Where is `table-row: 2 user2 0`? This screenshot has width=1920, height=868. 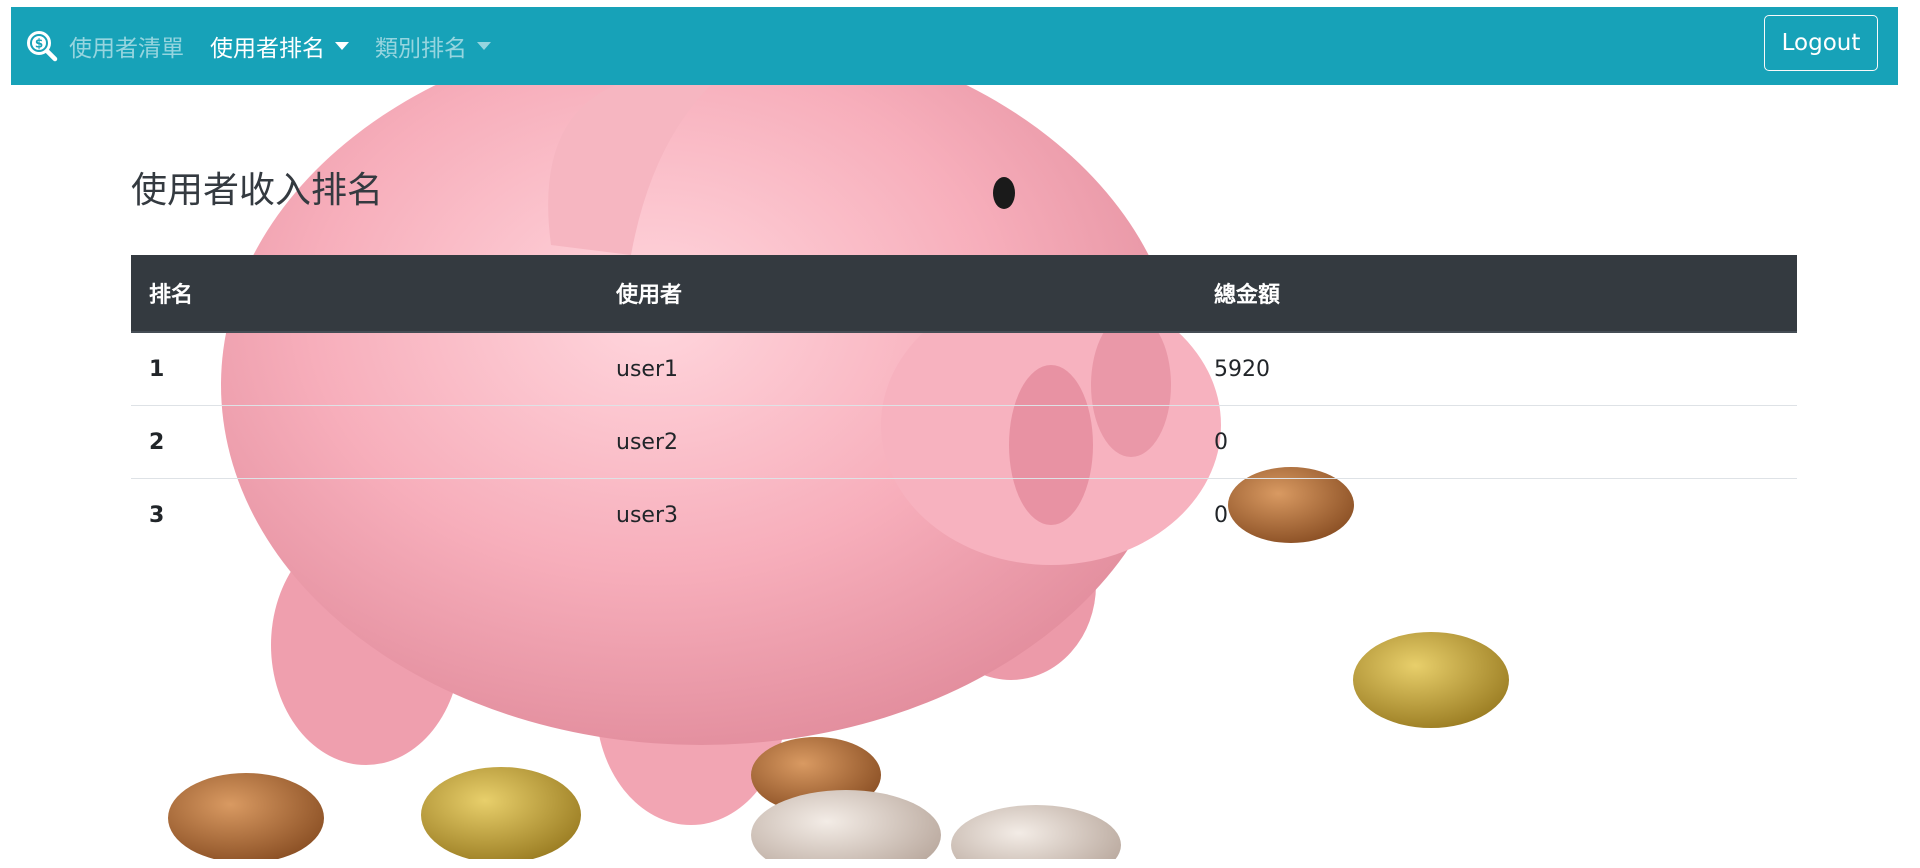 table-row: 2 user2 0 is located at coordinates (964, 442).